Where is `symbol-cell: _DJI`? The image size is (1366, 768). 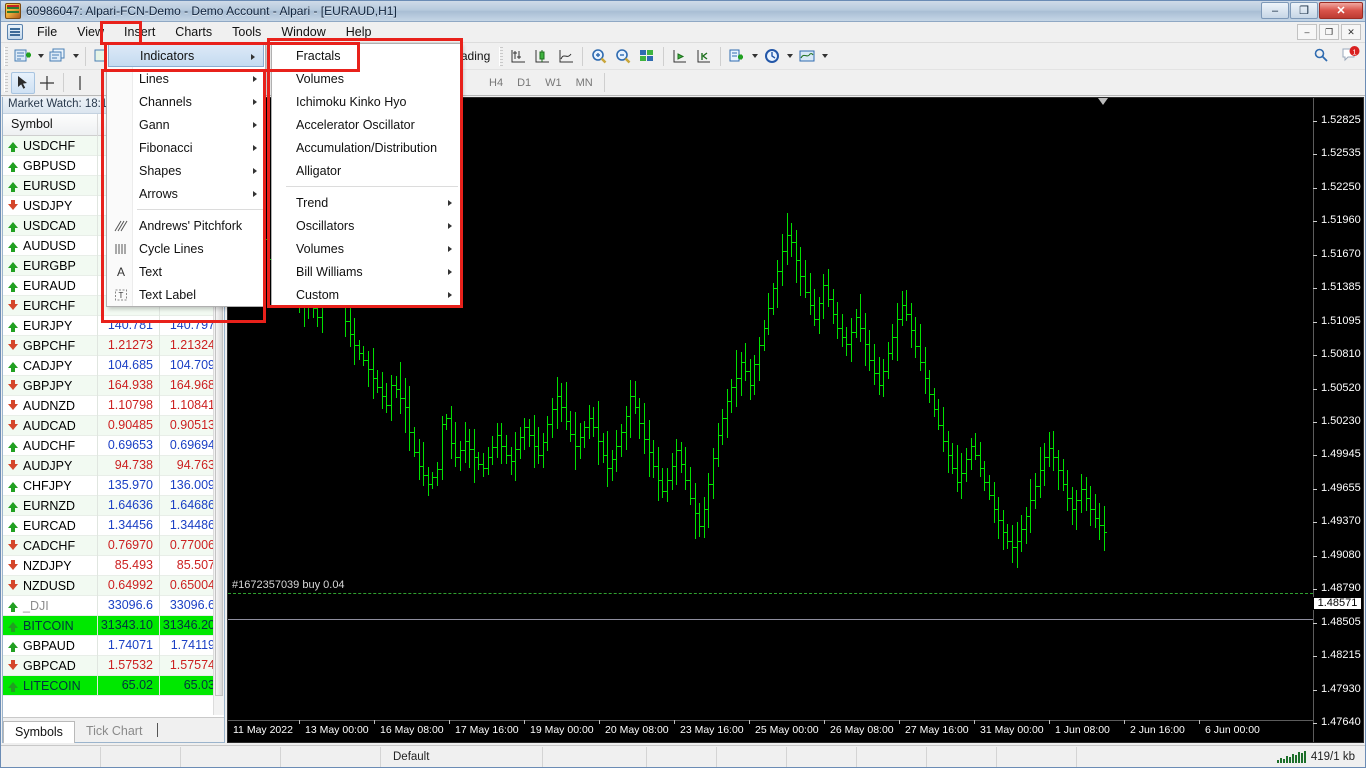
symbol-cell: _DJI is located at coordinates (50, 605).